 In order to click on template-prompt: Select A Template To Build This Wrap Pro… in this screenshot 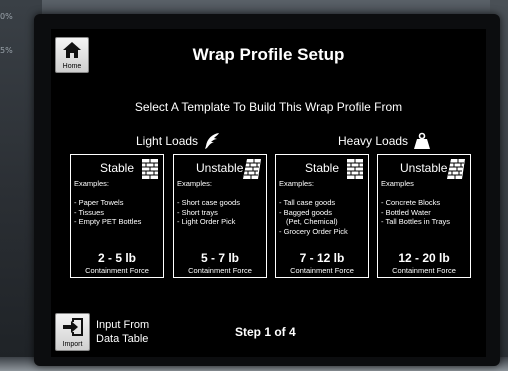, I will do `click(268, 107)`.